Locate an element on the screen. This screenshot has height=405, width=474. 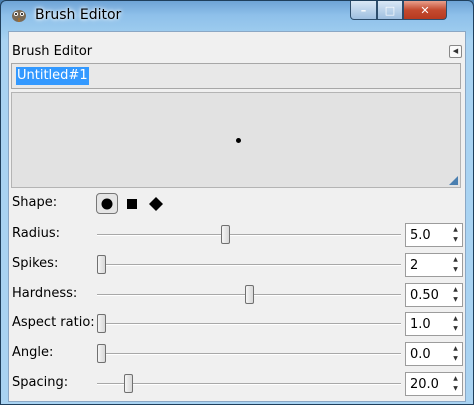
maximize-icon: □ is located at coordinates (390, 10).